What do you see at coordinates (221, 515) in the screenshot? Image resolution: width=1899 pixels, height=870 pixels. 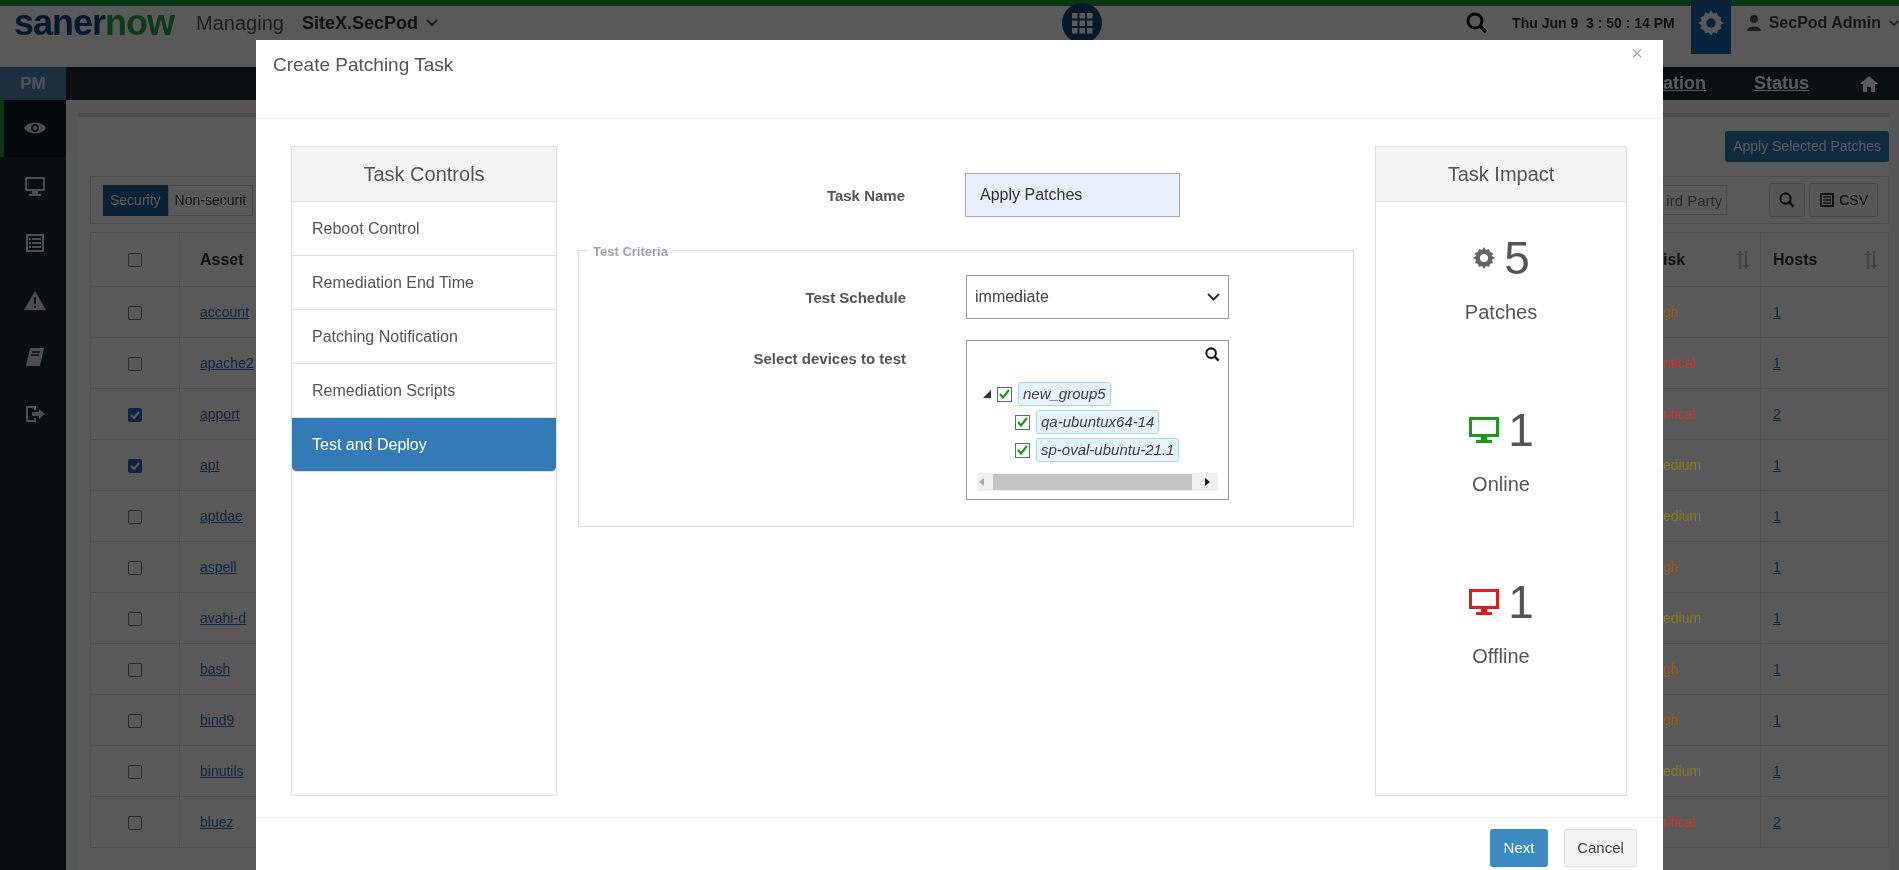 I see `asset-link: aptdae` at bounding box center [221, 515].